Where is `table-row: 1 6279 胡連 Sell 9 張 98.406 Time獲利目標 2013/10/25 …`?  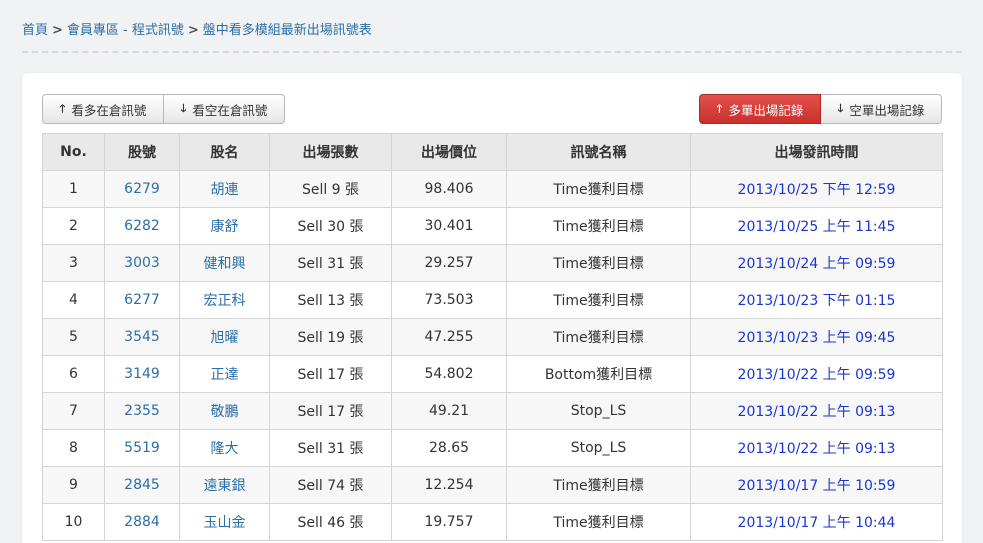
table-row: 1 6279 胡連 Sell 9 張 98.406 Time獲利目標 2013/10/25 … is located at coordinates (492, 189).